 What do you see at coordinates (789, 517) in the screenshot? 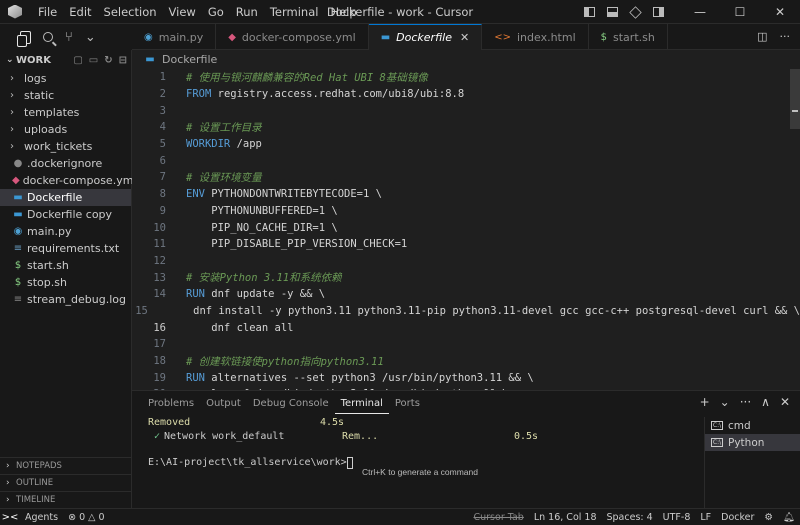
I see `notifications-bell-icon: 🔔︎` at bounding box center [789, 517].